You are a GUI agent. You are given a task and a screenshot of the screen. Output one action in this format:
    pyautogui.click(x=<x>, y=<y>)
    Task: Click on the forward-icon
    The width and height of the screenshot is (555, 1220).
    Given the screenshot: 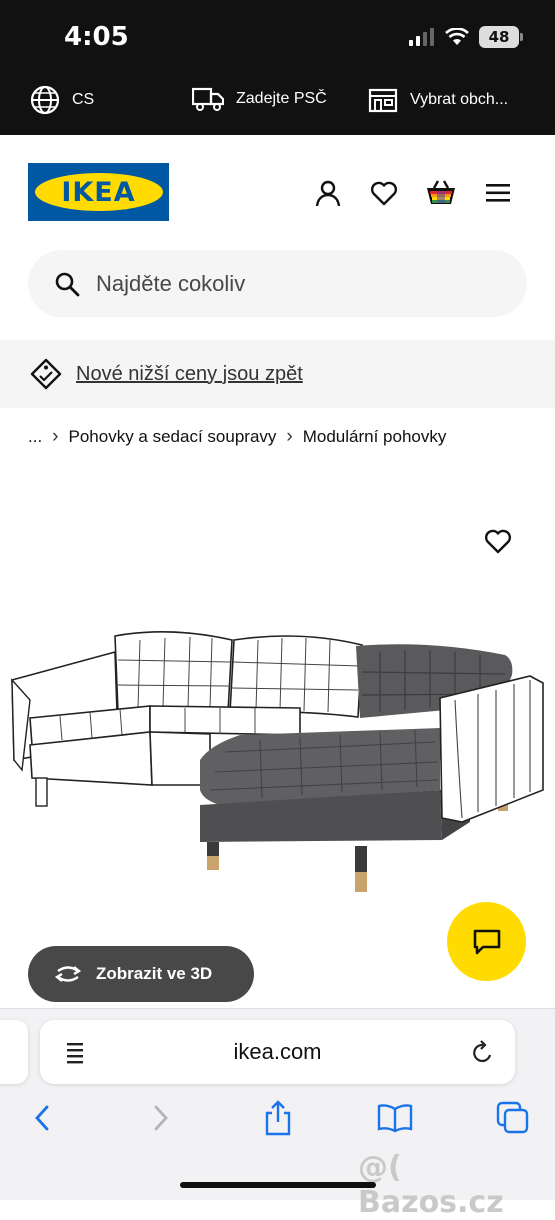 What is the action you would take?
    pyautogui.click(x=161, y=1118)
    